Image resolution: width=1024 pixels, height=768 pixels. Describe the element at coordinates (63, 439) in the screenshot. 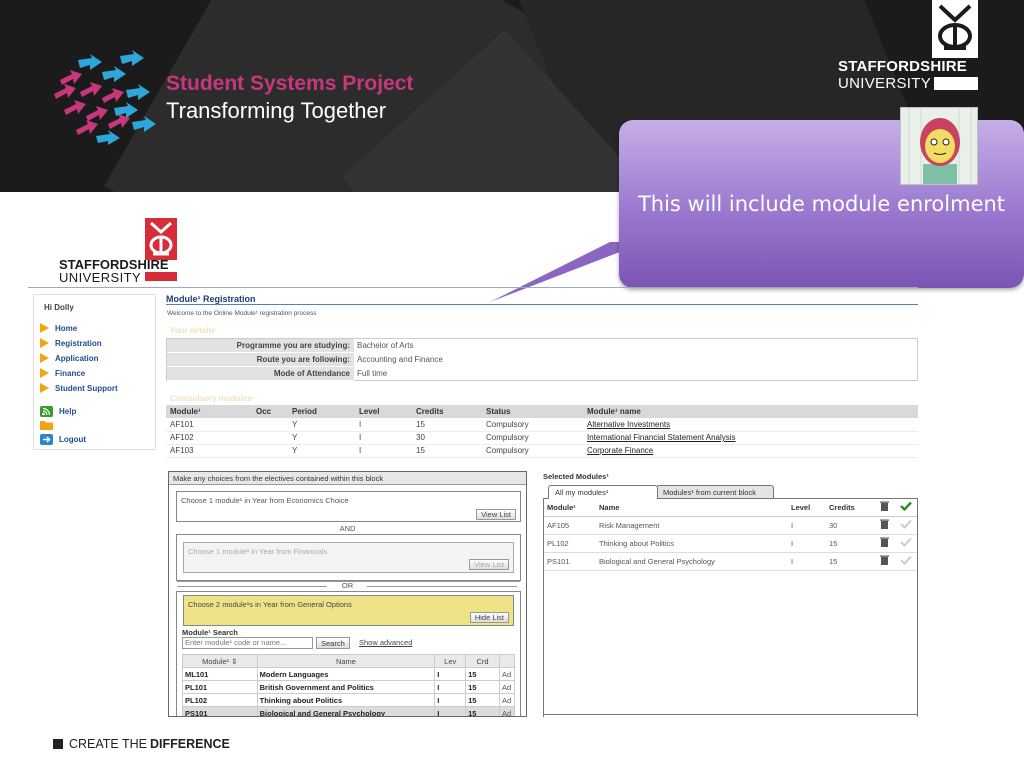

I see `sidebar-item-logout: Logout` at that location.